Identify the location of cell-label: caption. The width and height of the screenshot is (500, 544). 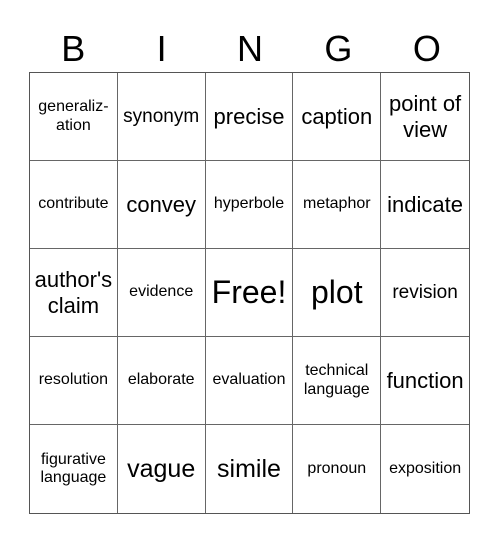
(337, 116).